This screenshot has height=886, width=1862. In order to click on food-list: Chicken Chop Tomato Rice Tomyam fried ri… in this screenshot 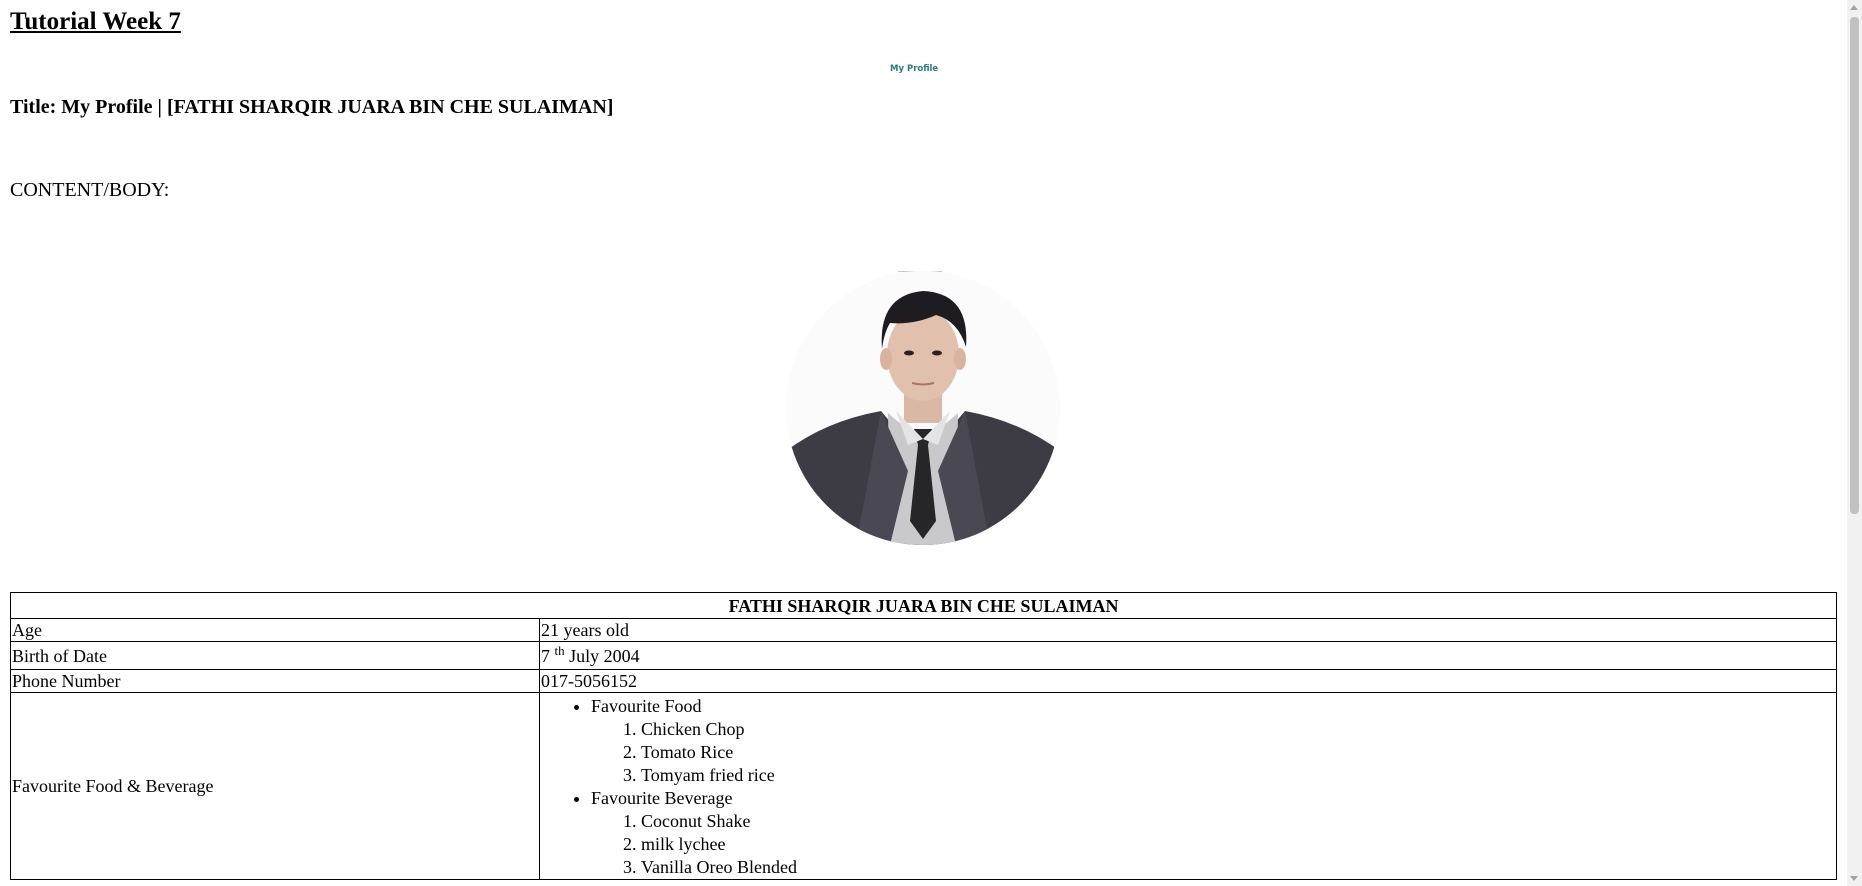, I will do `click(1213, 752)`.